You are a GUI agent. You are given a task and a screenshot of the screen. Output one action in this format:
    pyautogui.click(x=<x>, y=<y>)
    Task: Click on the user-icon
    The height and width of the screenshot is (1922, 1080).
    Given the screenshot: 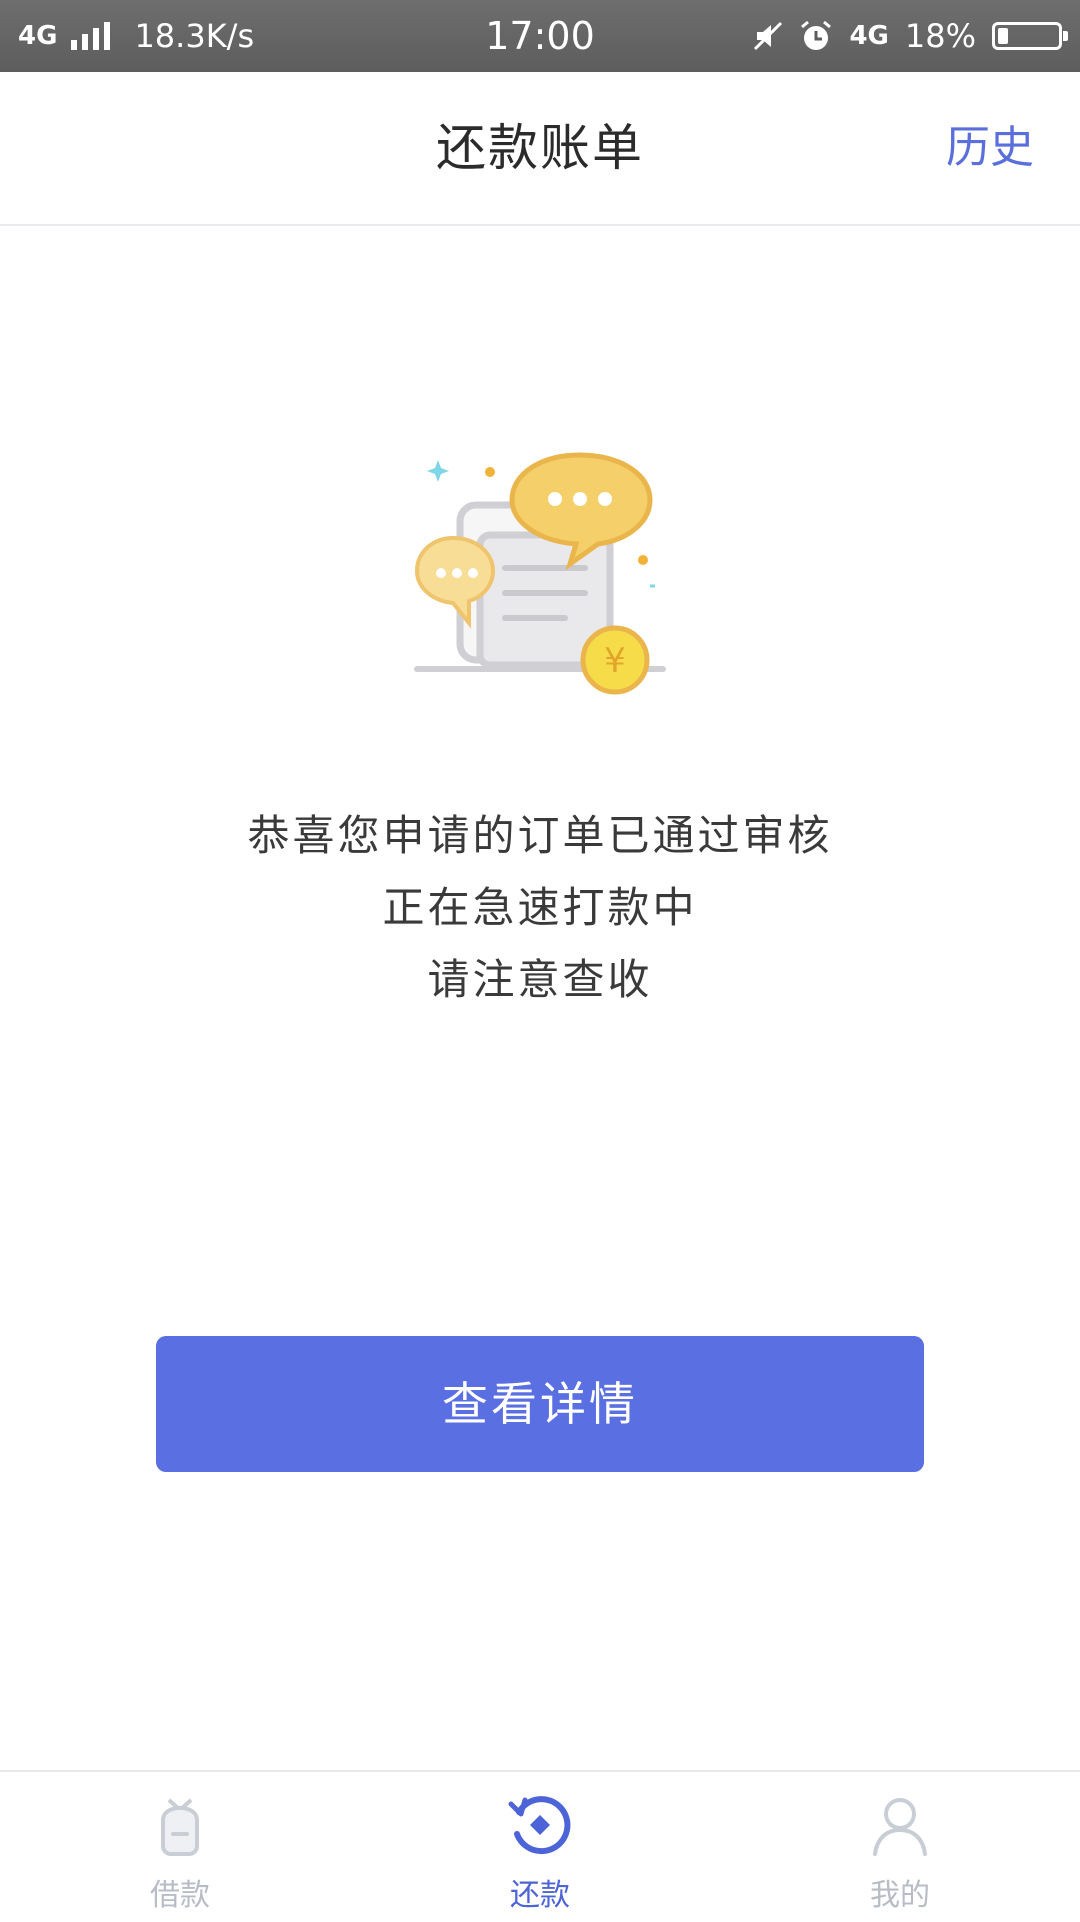 What is the action you would take?
    pyautogui.click(x=900, y=1827)
    